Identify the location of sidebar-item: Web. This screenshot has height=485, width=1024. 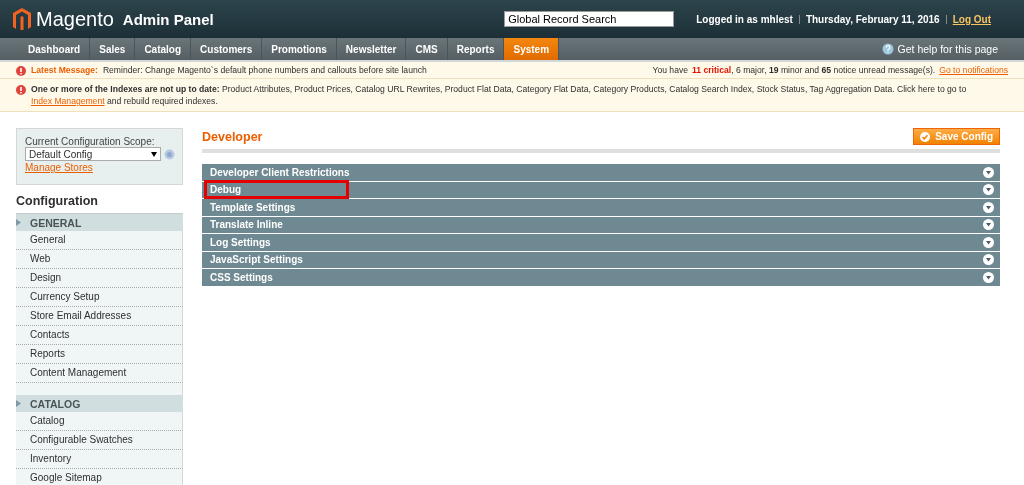
(99, 259).